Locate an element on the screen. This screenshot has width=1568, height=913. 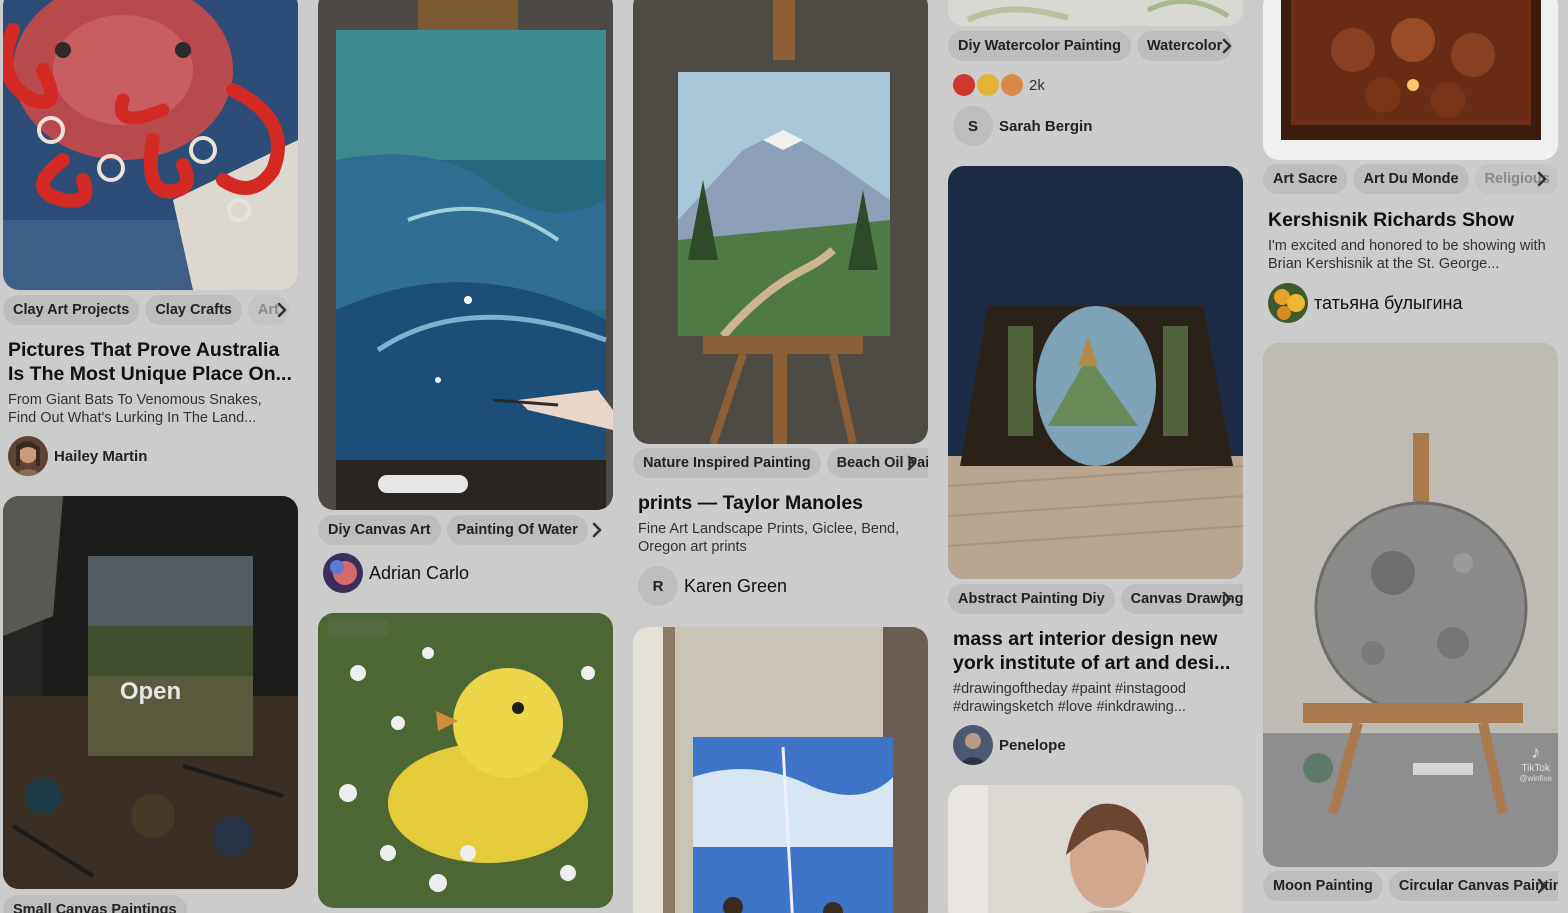
pin-tags-row: Clay Art Projects Clay Crafts Art is located at coordinates (150, 310).